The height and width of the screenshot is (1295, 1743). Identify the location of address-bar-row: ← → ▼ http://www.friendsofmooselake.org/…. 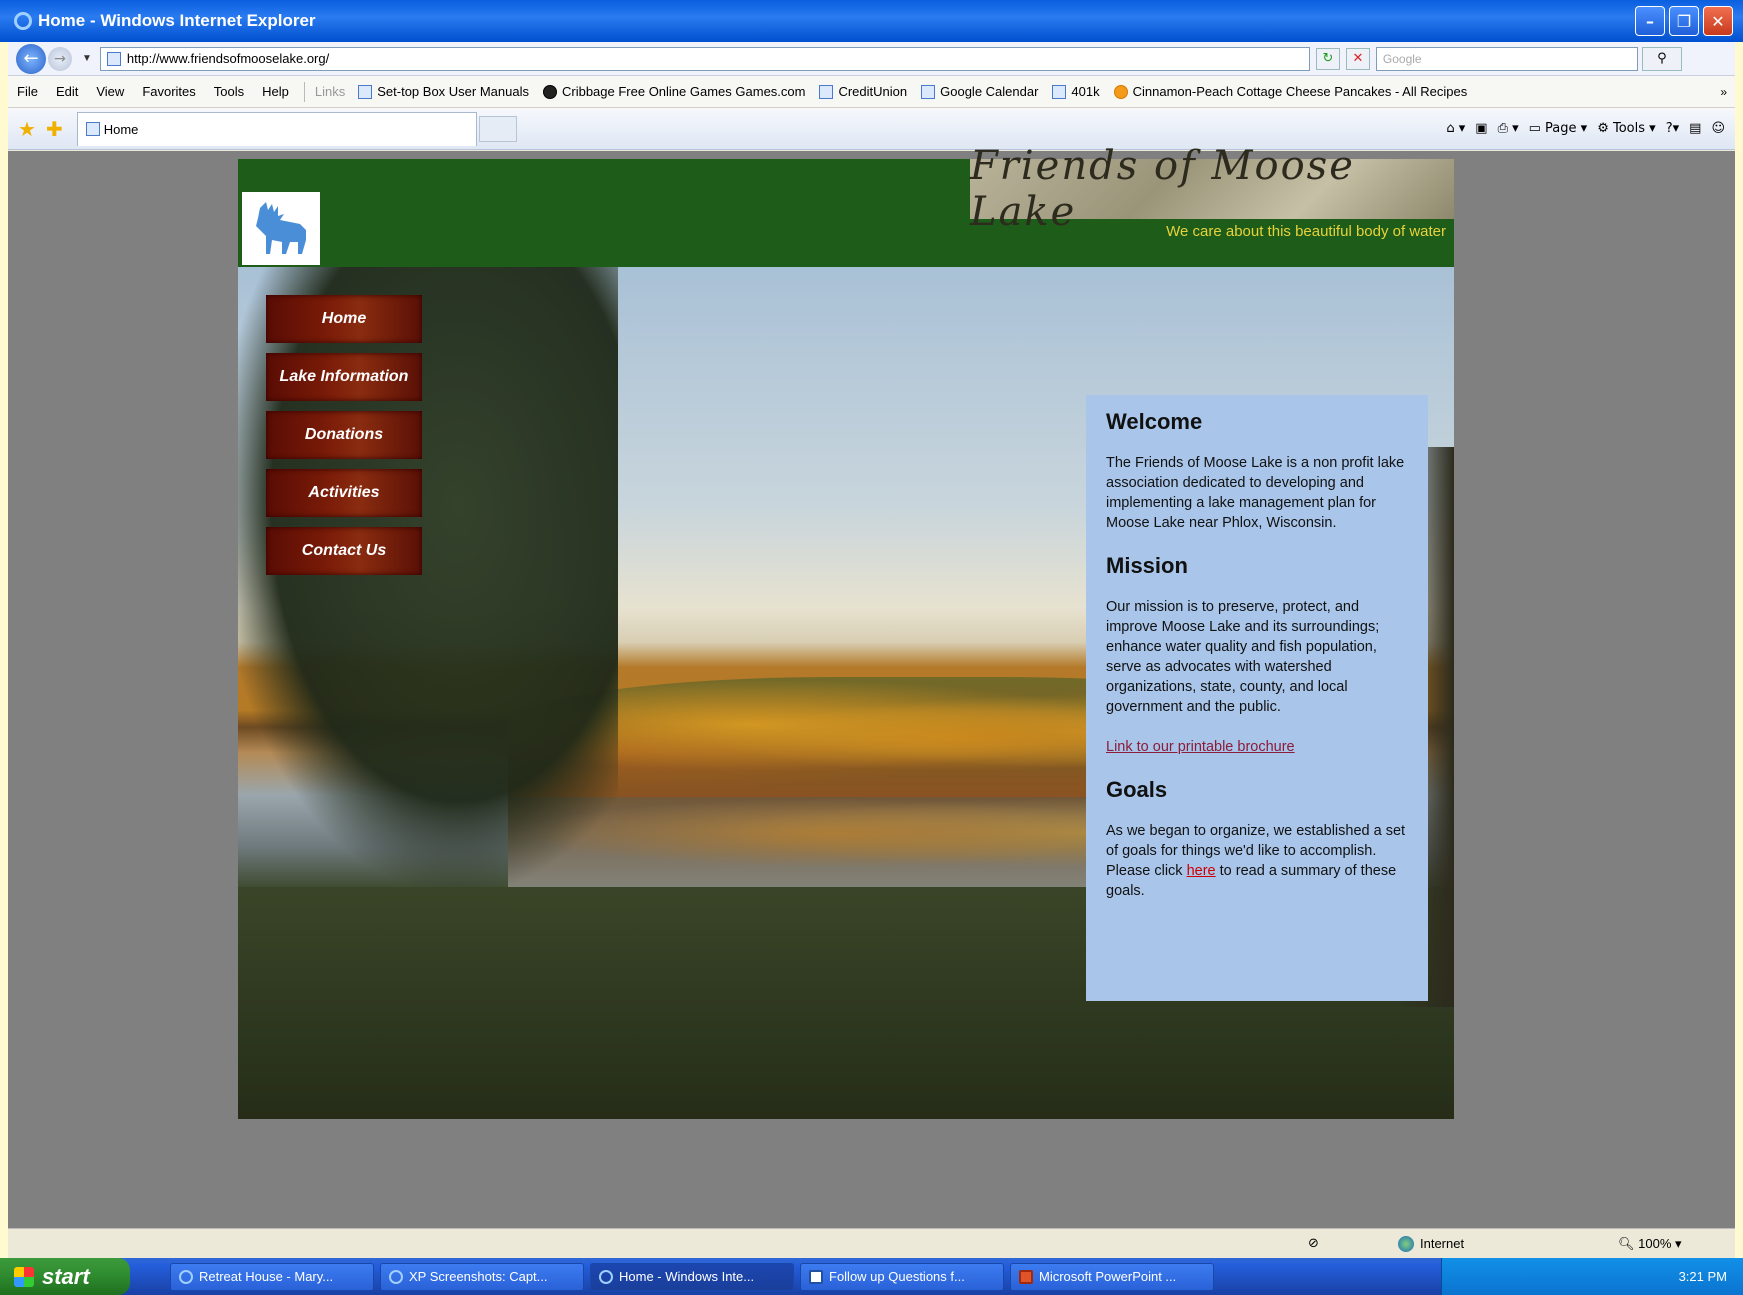
(871, 59).